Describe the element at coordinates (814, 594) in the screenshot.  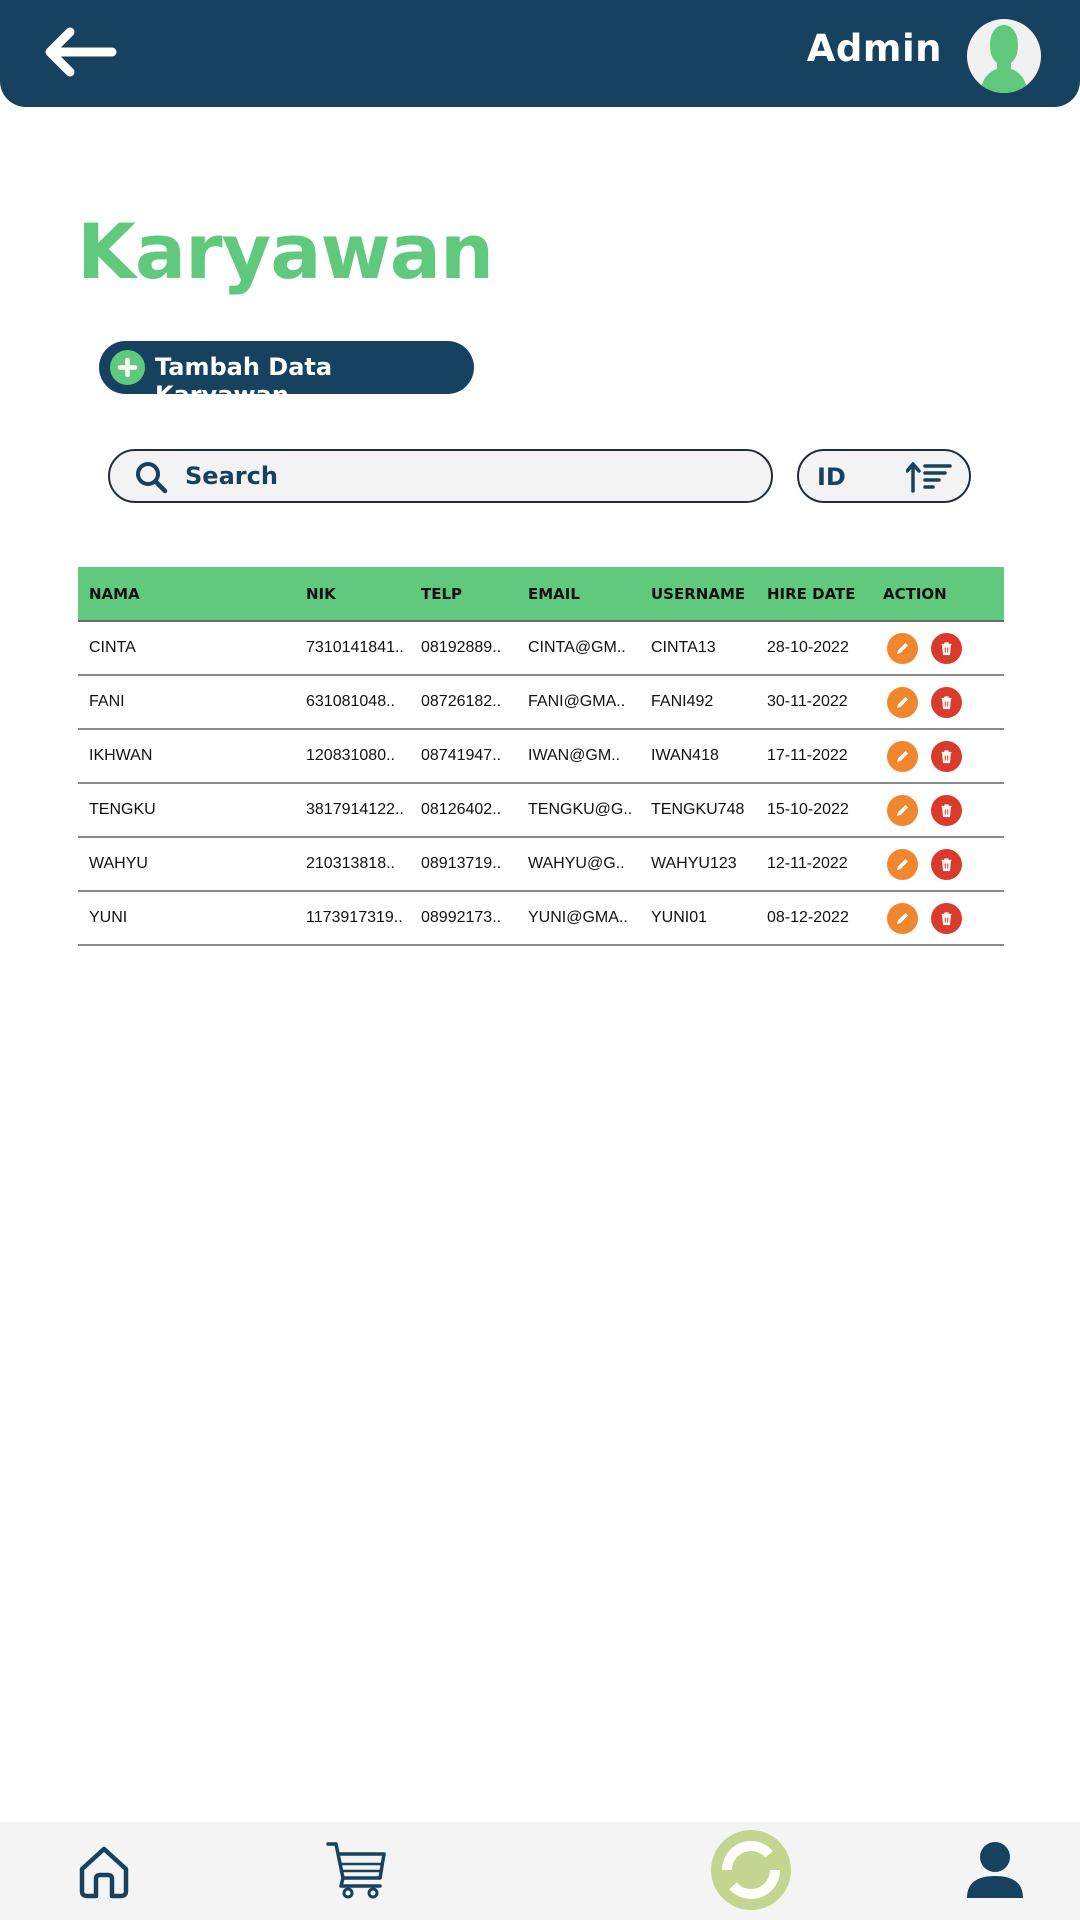
I see `column-header-hire-date: HIRE DATE` at that location.